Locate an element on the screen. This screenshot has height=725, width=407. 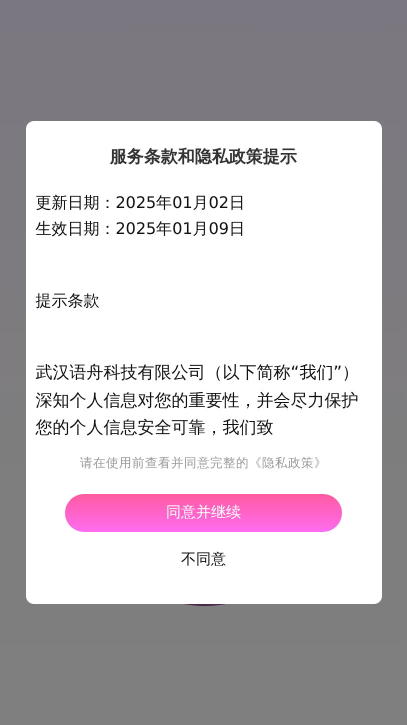
notice-text: 请在使用前查看并同意完整的《隐私政策》 is located at coordinates (203, 463).